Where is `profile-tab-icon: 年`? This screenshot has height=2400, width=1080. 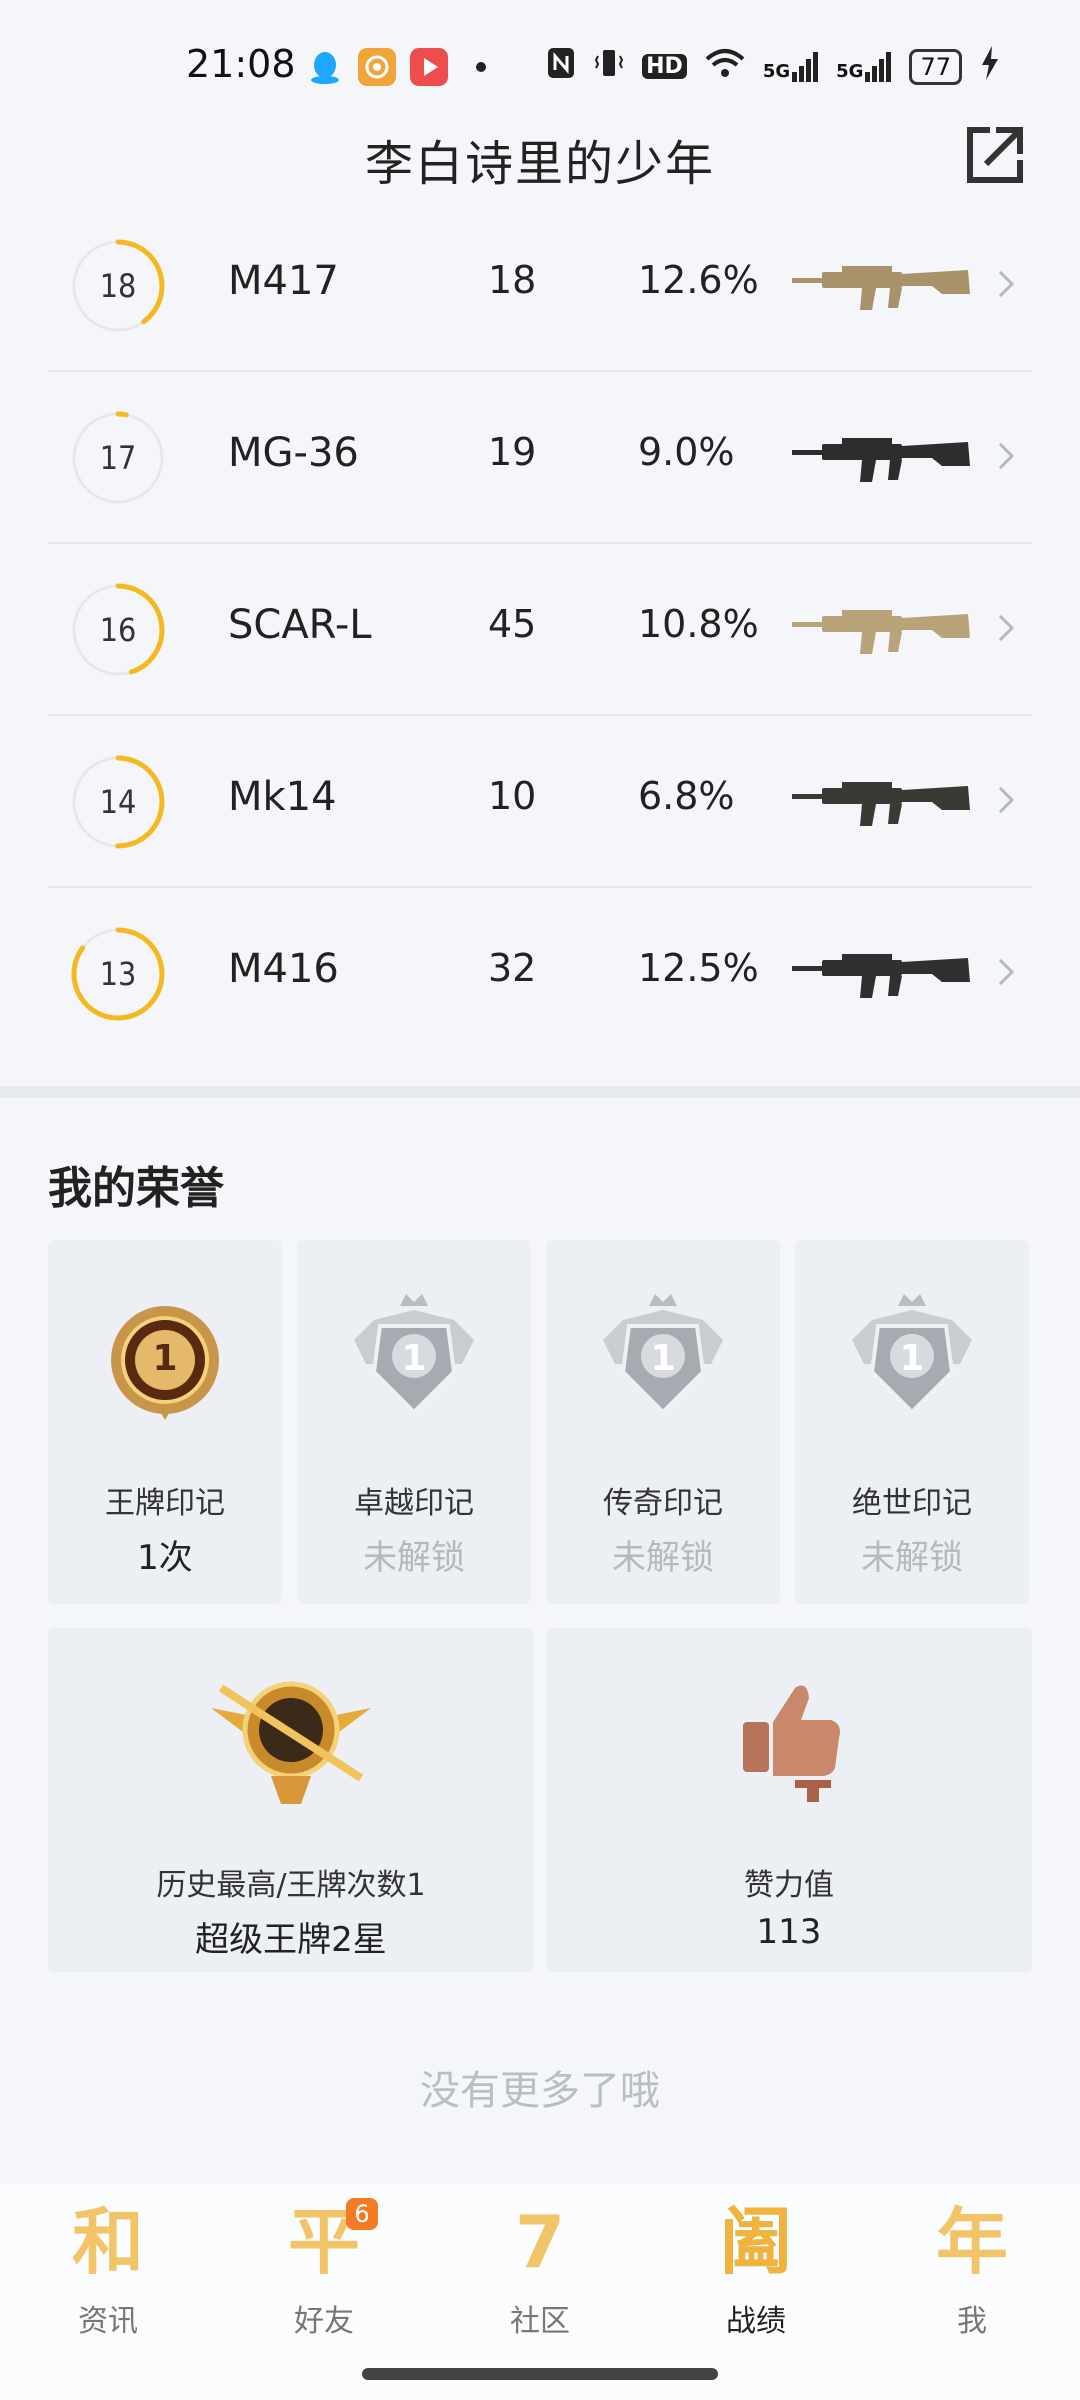 profile-tab-icon: 年 is located at coordinates (971, 2242).